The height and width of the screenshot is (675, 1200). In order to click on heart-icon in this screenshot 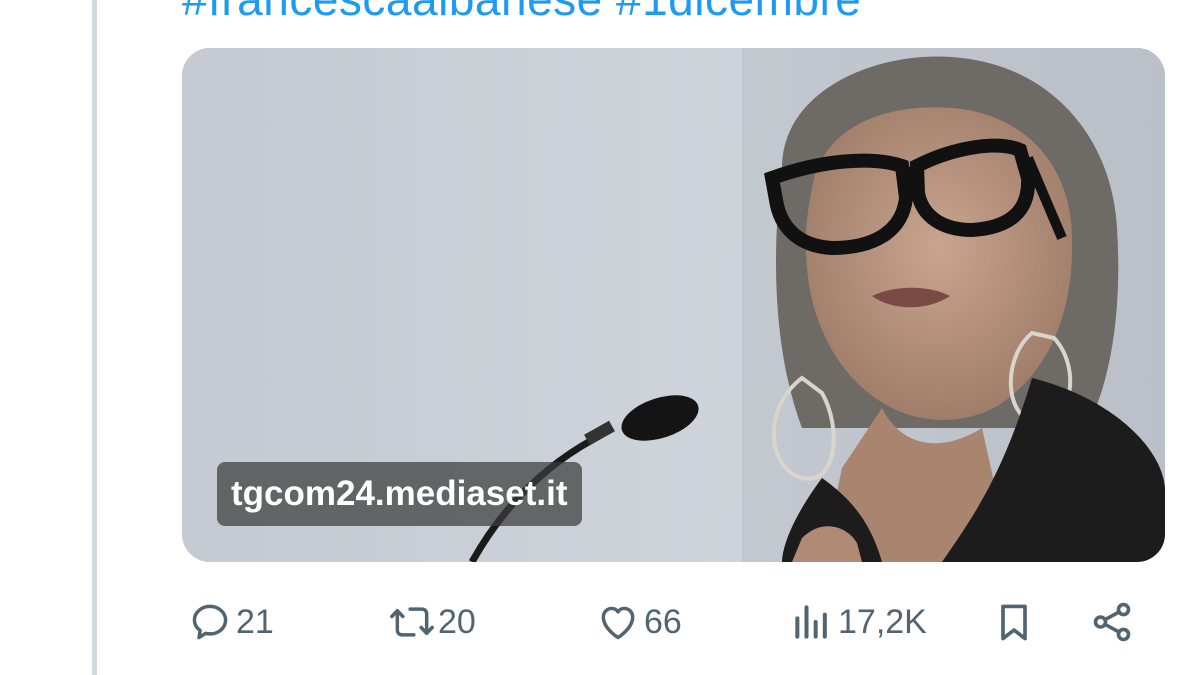, I will do `click(618, 622)`.